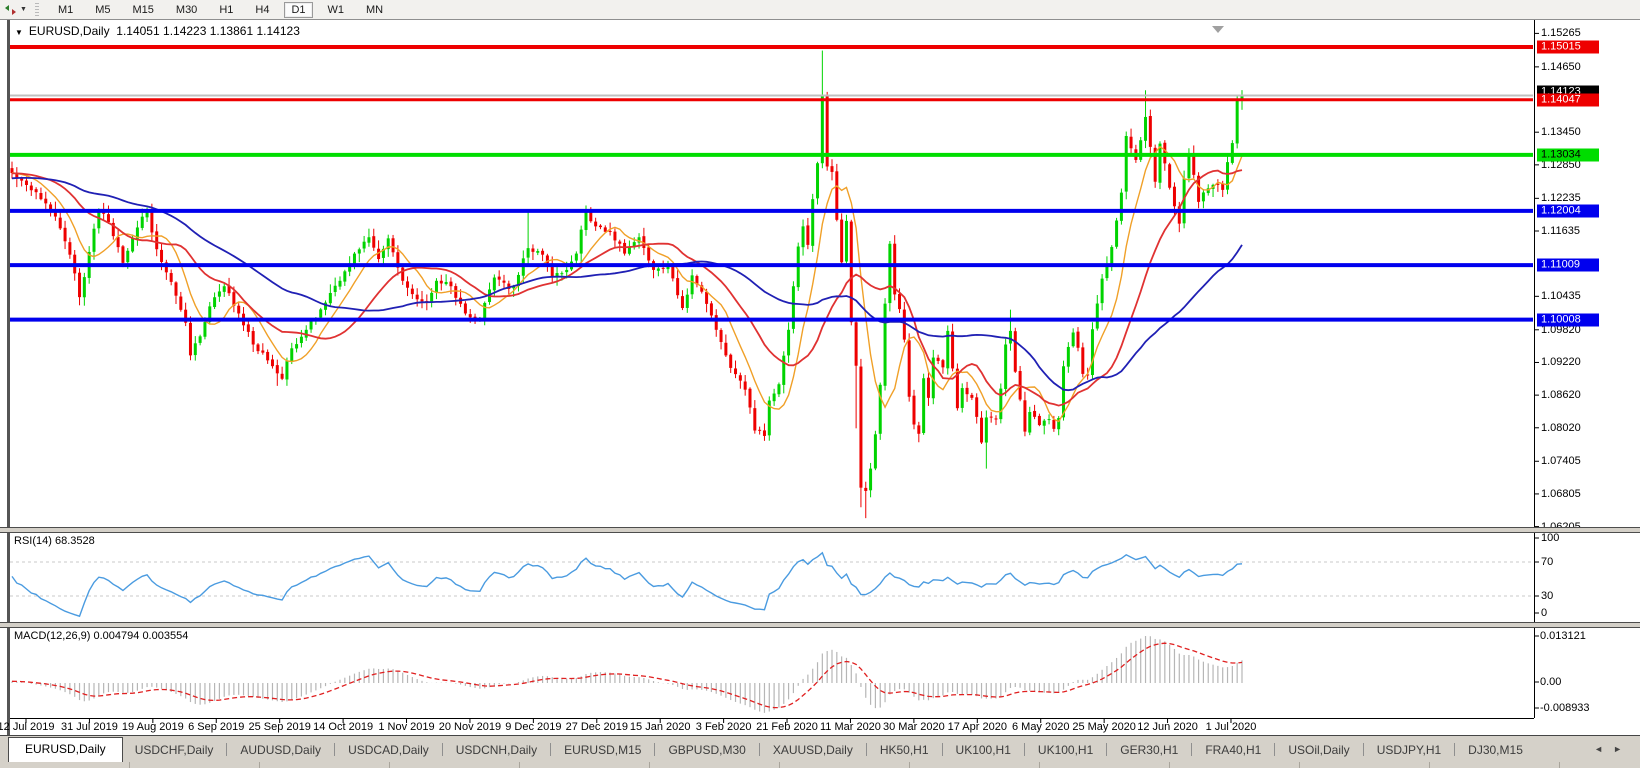  Describe the element at coordinates (1561, 198) in the screenshot. I see `price-axis-label: 1.12235` at that location.